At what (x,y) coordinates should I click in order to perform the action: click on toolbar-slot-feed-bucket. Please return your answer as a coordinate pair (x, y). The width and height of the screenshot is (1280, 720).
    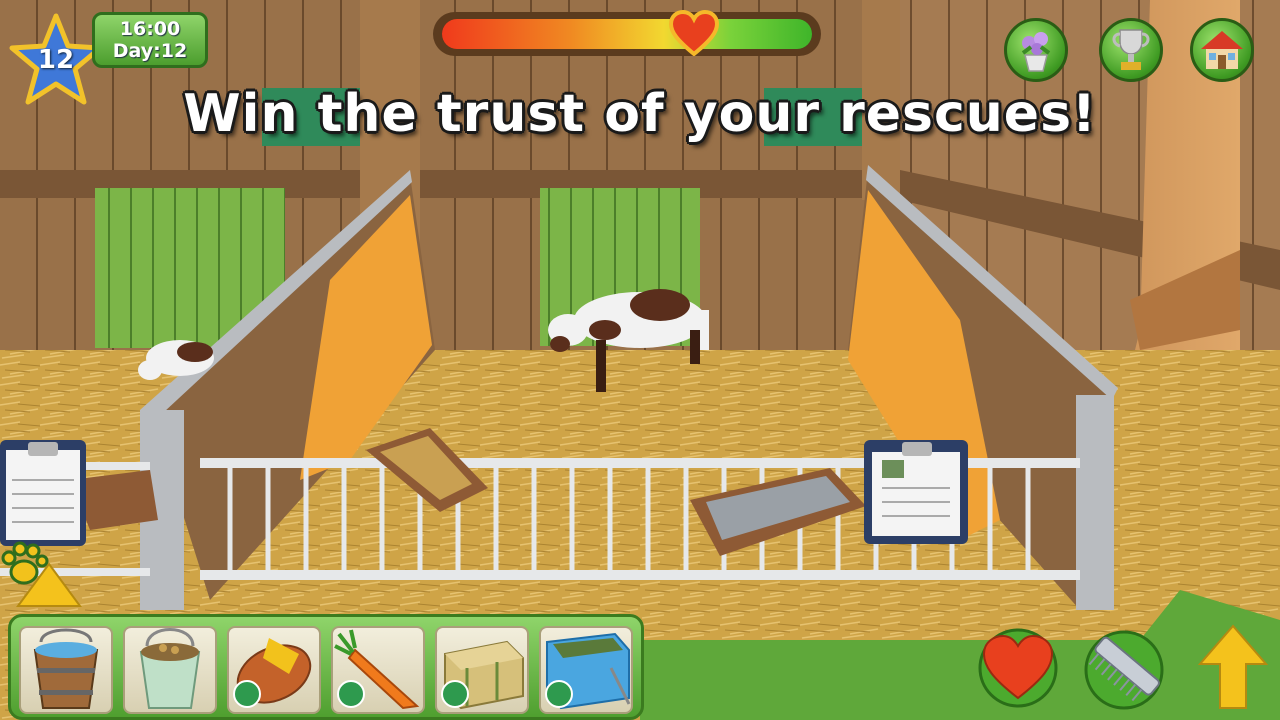
    Looking at the image, I should click on (170, 670).